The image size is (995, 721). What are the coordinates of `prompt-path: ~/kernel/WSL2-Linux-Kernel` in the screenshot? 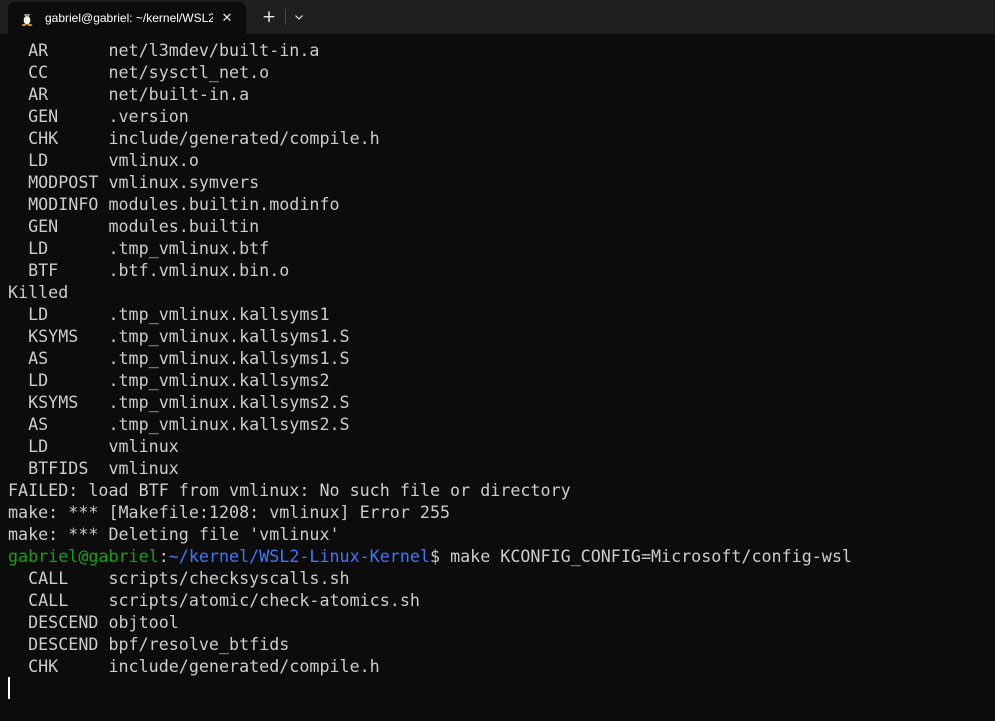 It's located at (299, 556).